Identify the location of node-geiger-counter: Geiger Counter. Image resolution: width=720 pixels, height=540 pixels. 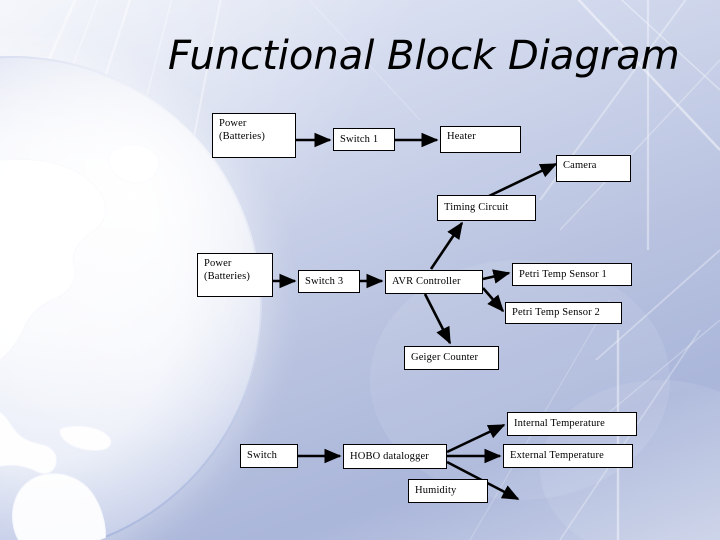
(451, 358).